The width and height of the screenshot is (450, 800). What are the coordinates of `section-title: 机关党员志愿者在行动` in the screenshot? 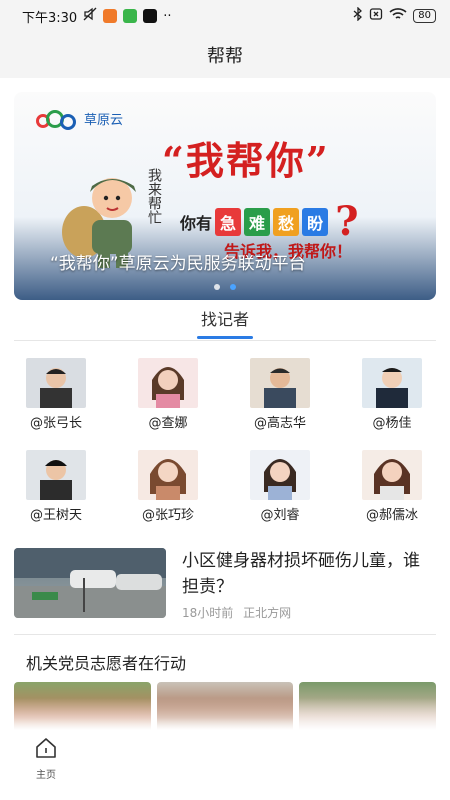 It's located at (106, 663).